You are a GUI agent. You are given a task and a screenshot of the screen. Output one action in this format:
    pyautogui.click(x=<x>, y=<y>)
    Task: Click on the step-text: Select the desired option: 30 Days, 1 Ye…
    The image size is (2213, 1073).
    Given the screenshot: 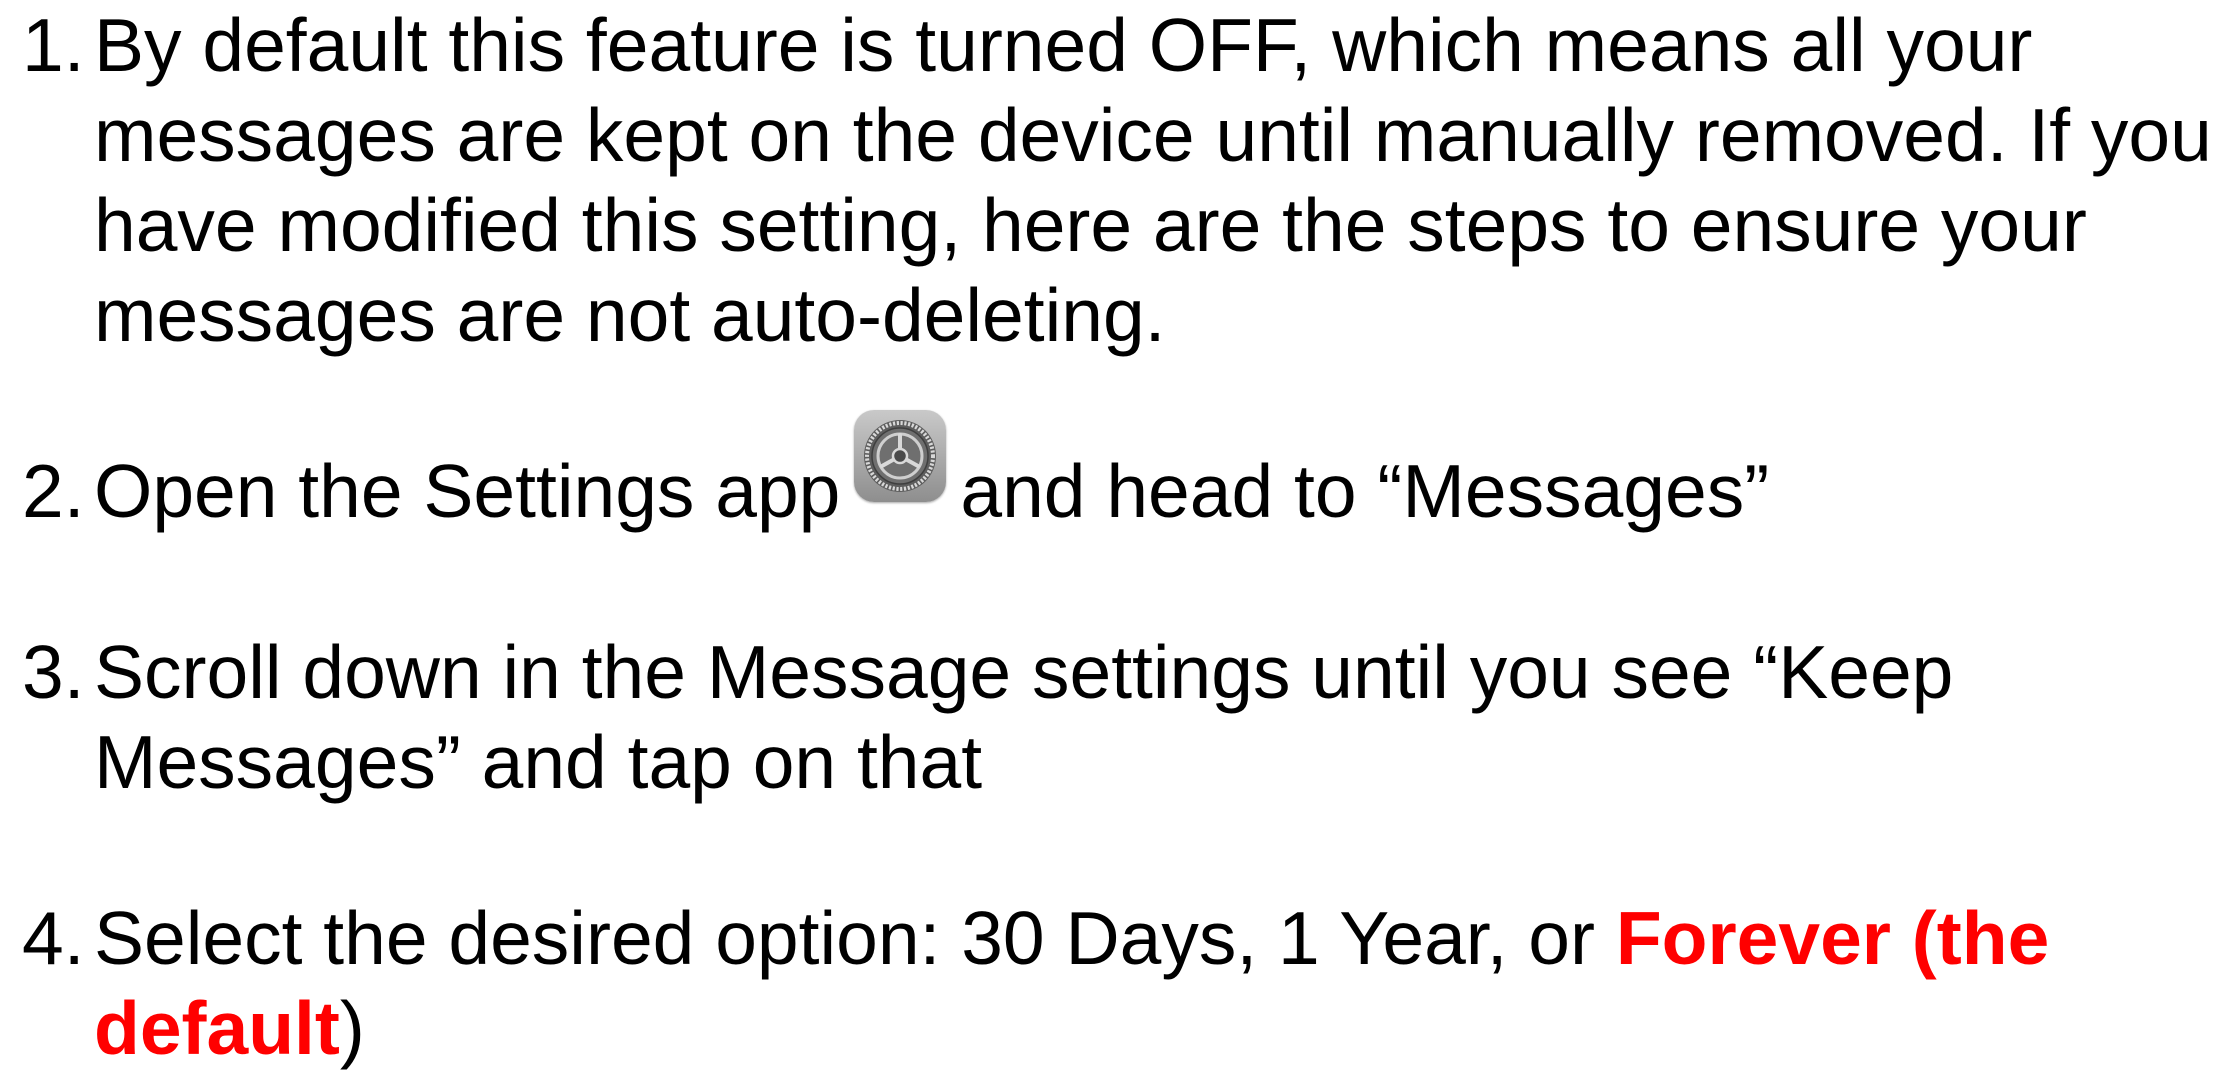 What is the action you would take?
    pyautogui.click(x=1071, y=983)
    